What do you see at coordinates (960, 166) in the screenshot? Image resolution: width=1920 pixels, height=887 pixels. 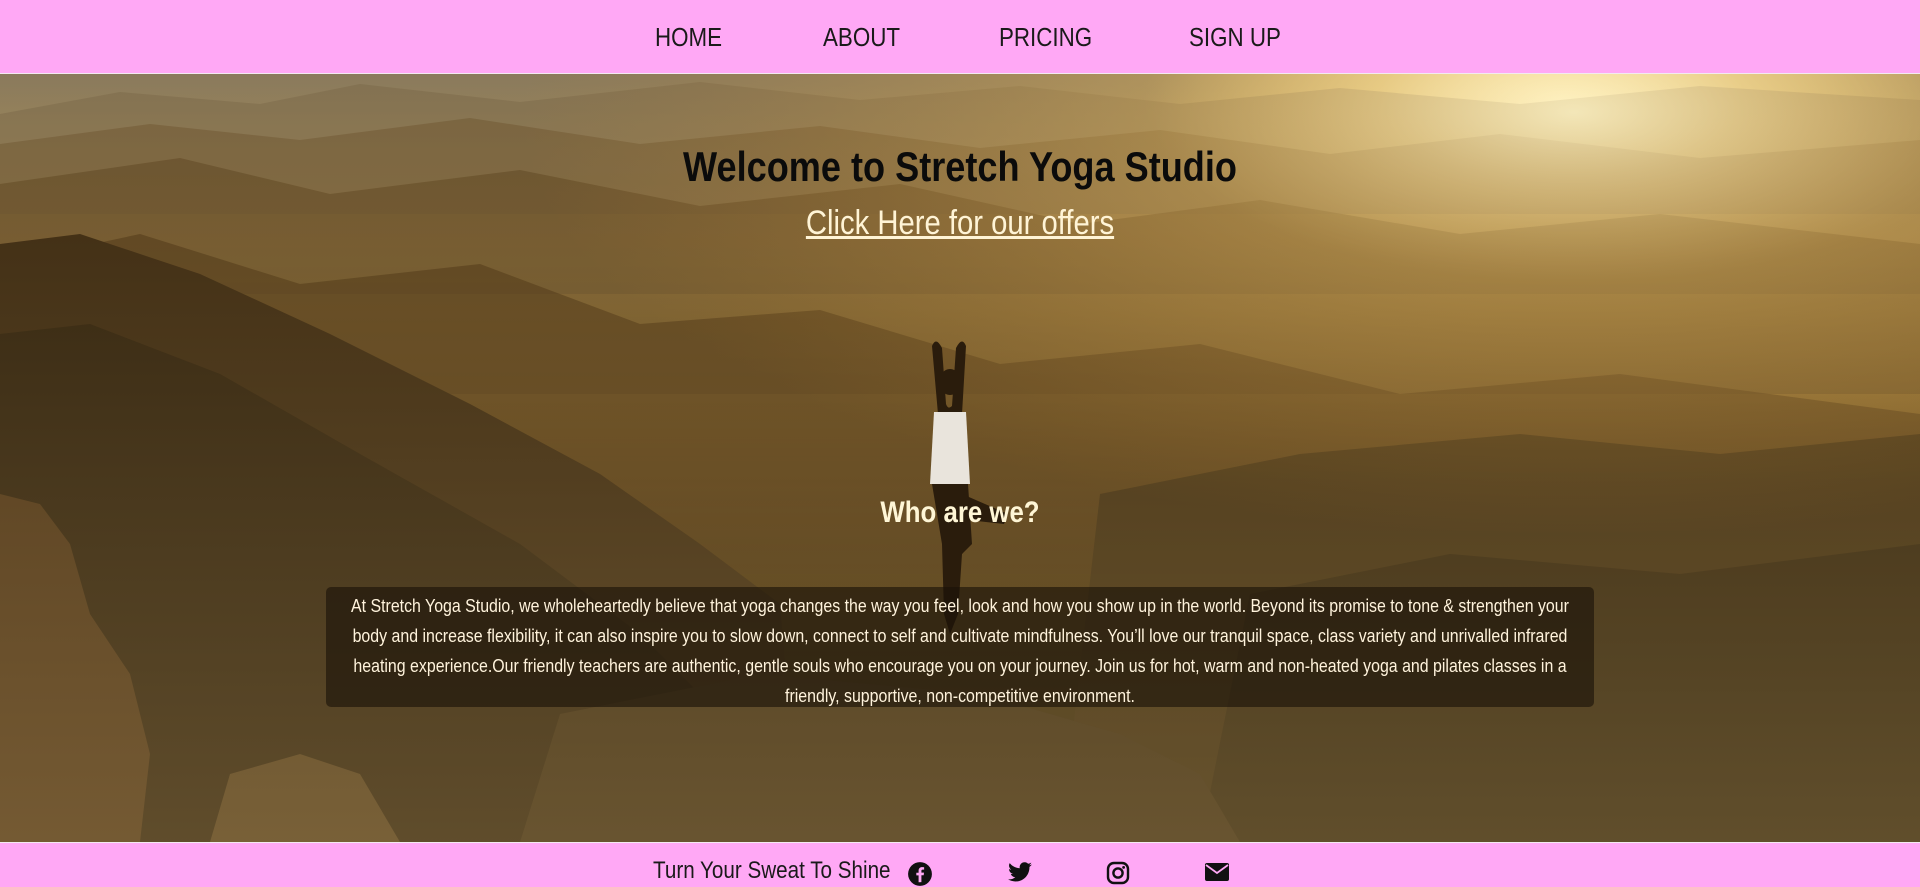 I see `hero-title: Welcome to Stretch Yoga Studio` at bounding box center [960, 166].